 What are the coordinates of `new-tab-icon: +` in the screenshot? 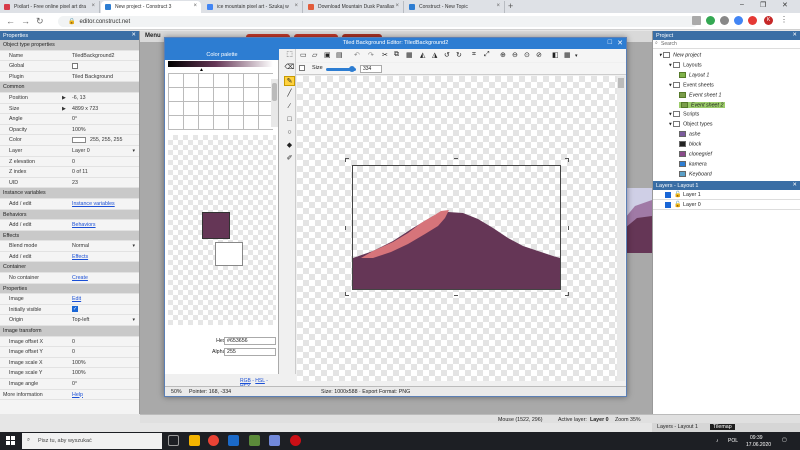 It's located at (510, 6).